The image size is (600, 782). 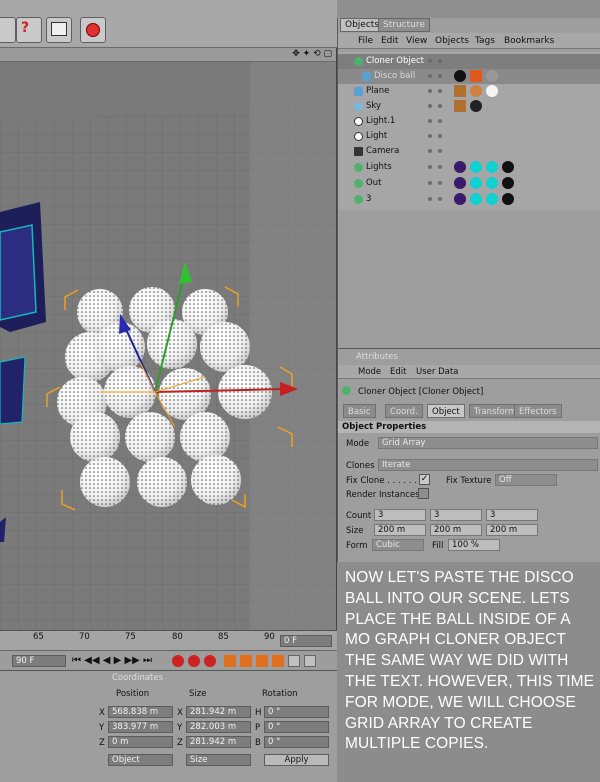 I want to click on object-row-light: Light, so click(x=469, y=136).